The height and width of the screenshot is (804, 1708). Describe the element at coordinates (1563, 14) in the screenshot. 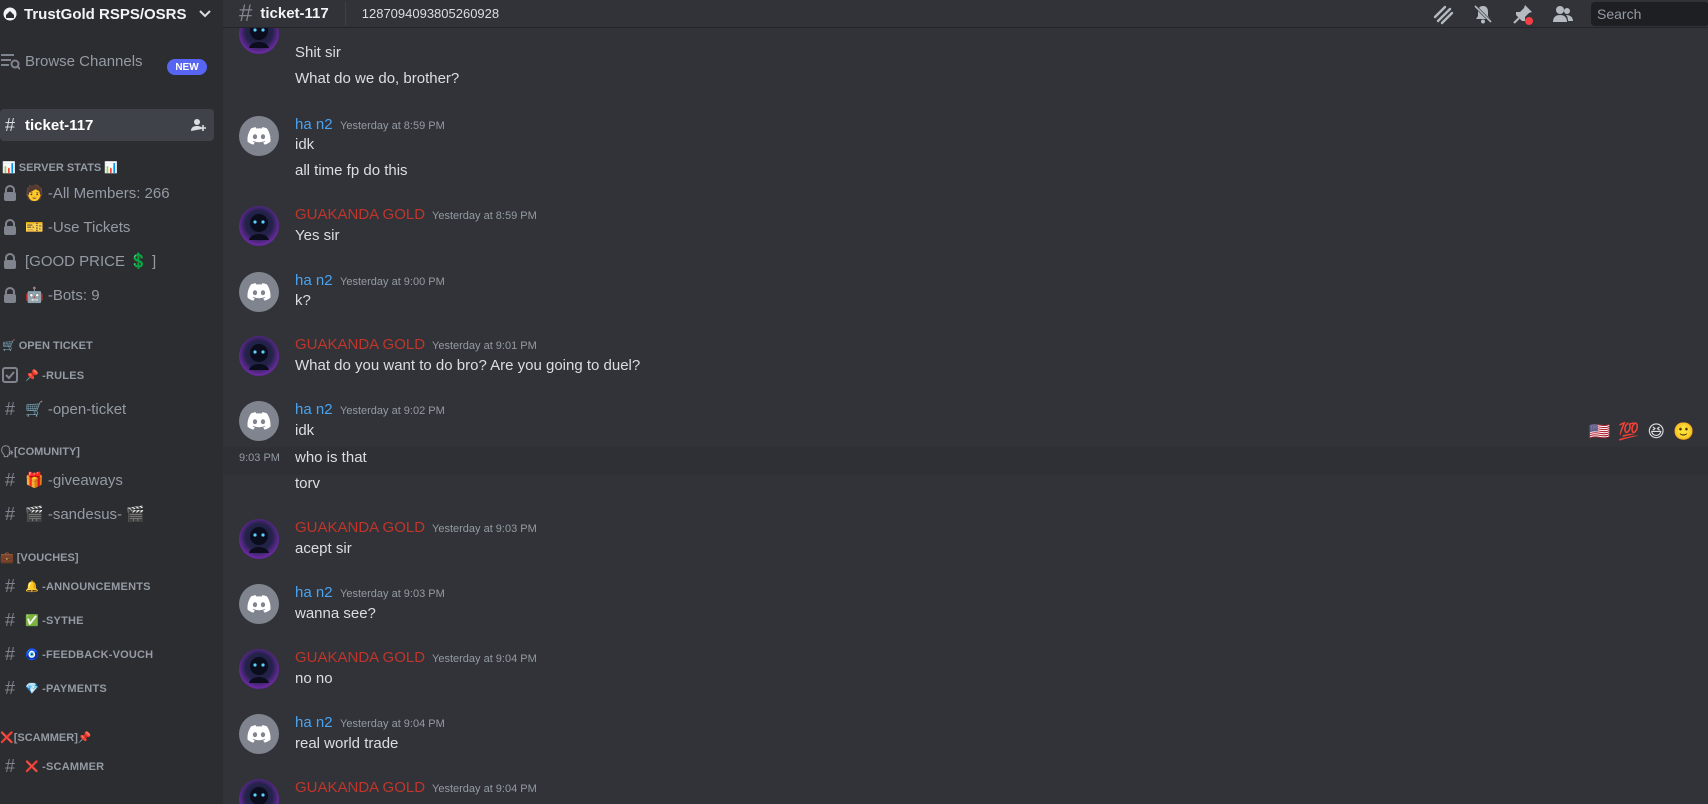

I see `member-list-icon` at that location.